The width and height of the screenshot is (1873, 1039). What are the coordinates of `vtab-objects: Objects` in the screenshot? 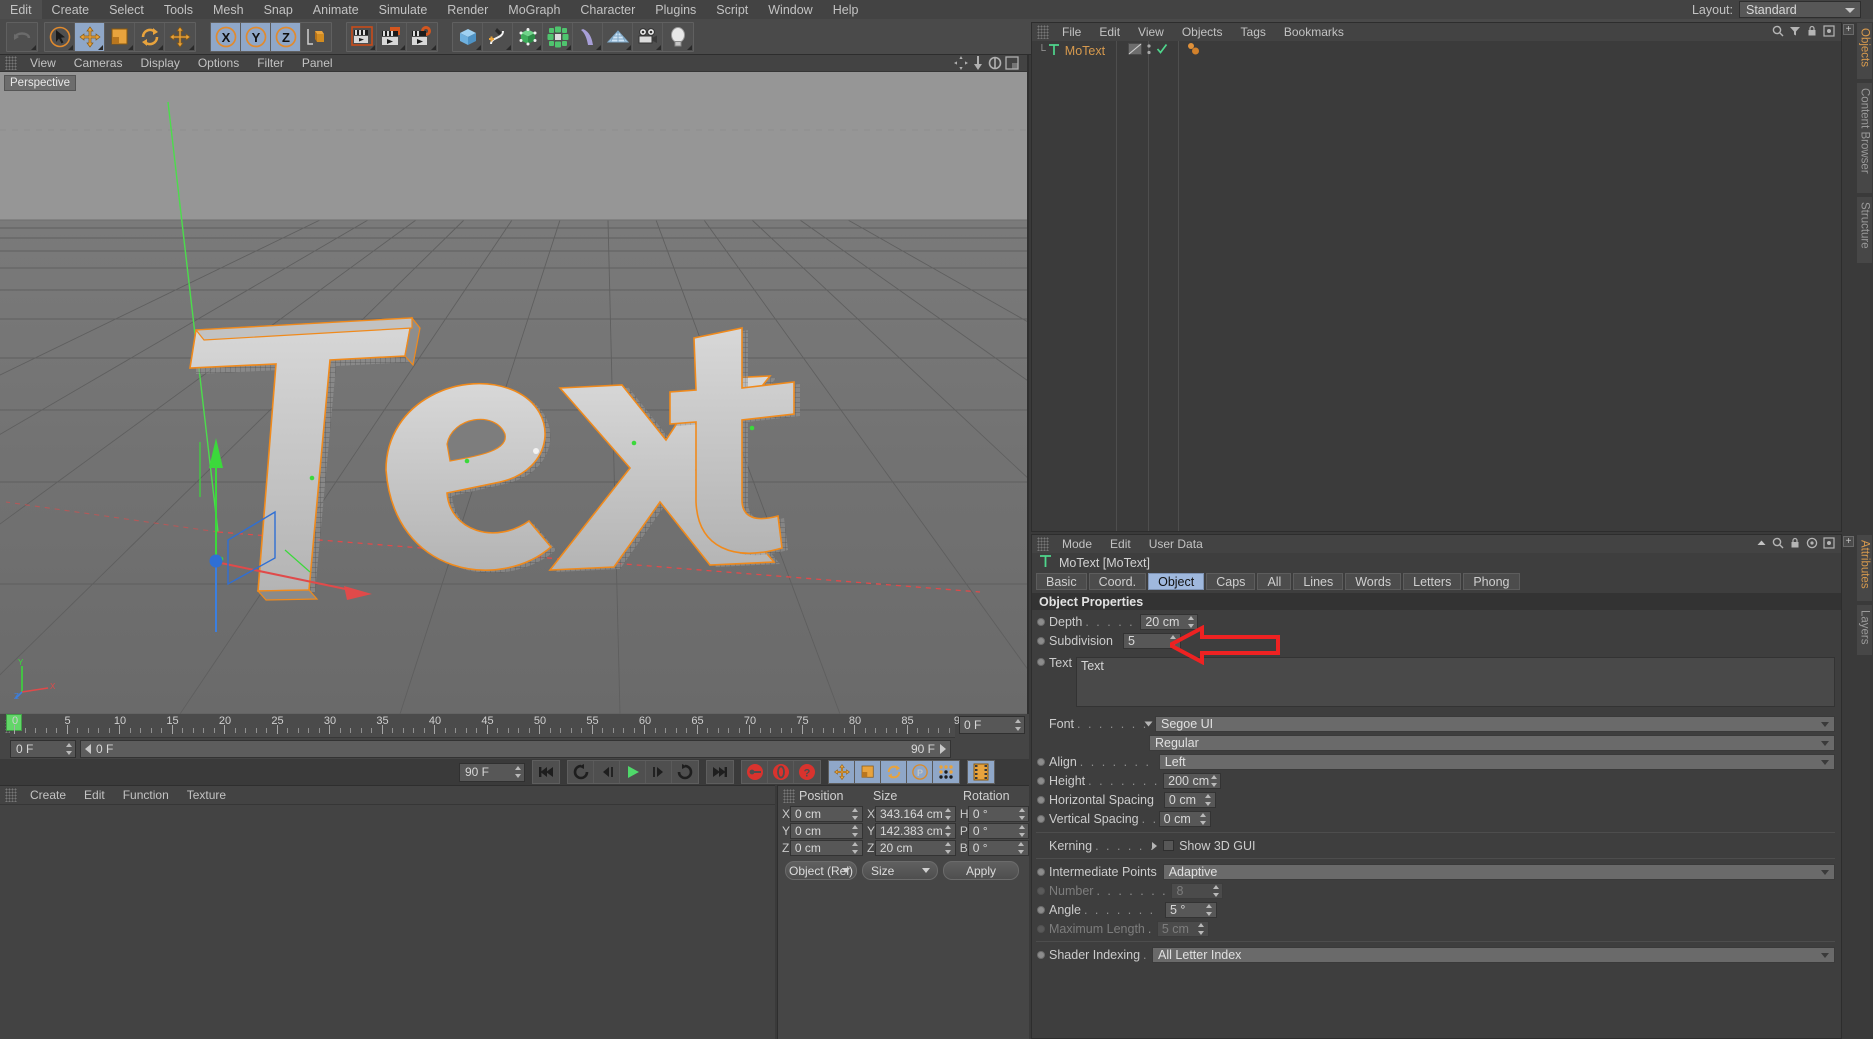 It's located at (1864, 51).